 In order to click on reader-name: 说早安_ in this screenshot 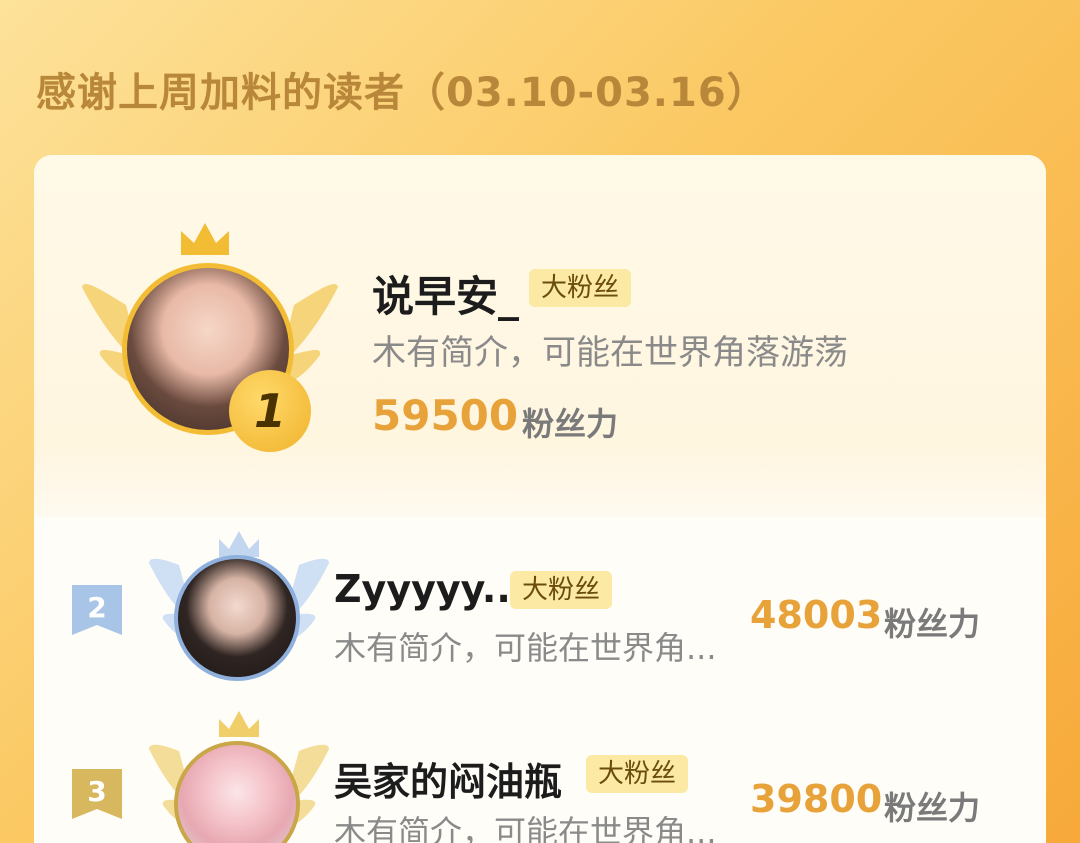, I will do `click(445, 293)`.